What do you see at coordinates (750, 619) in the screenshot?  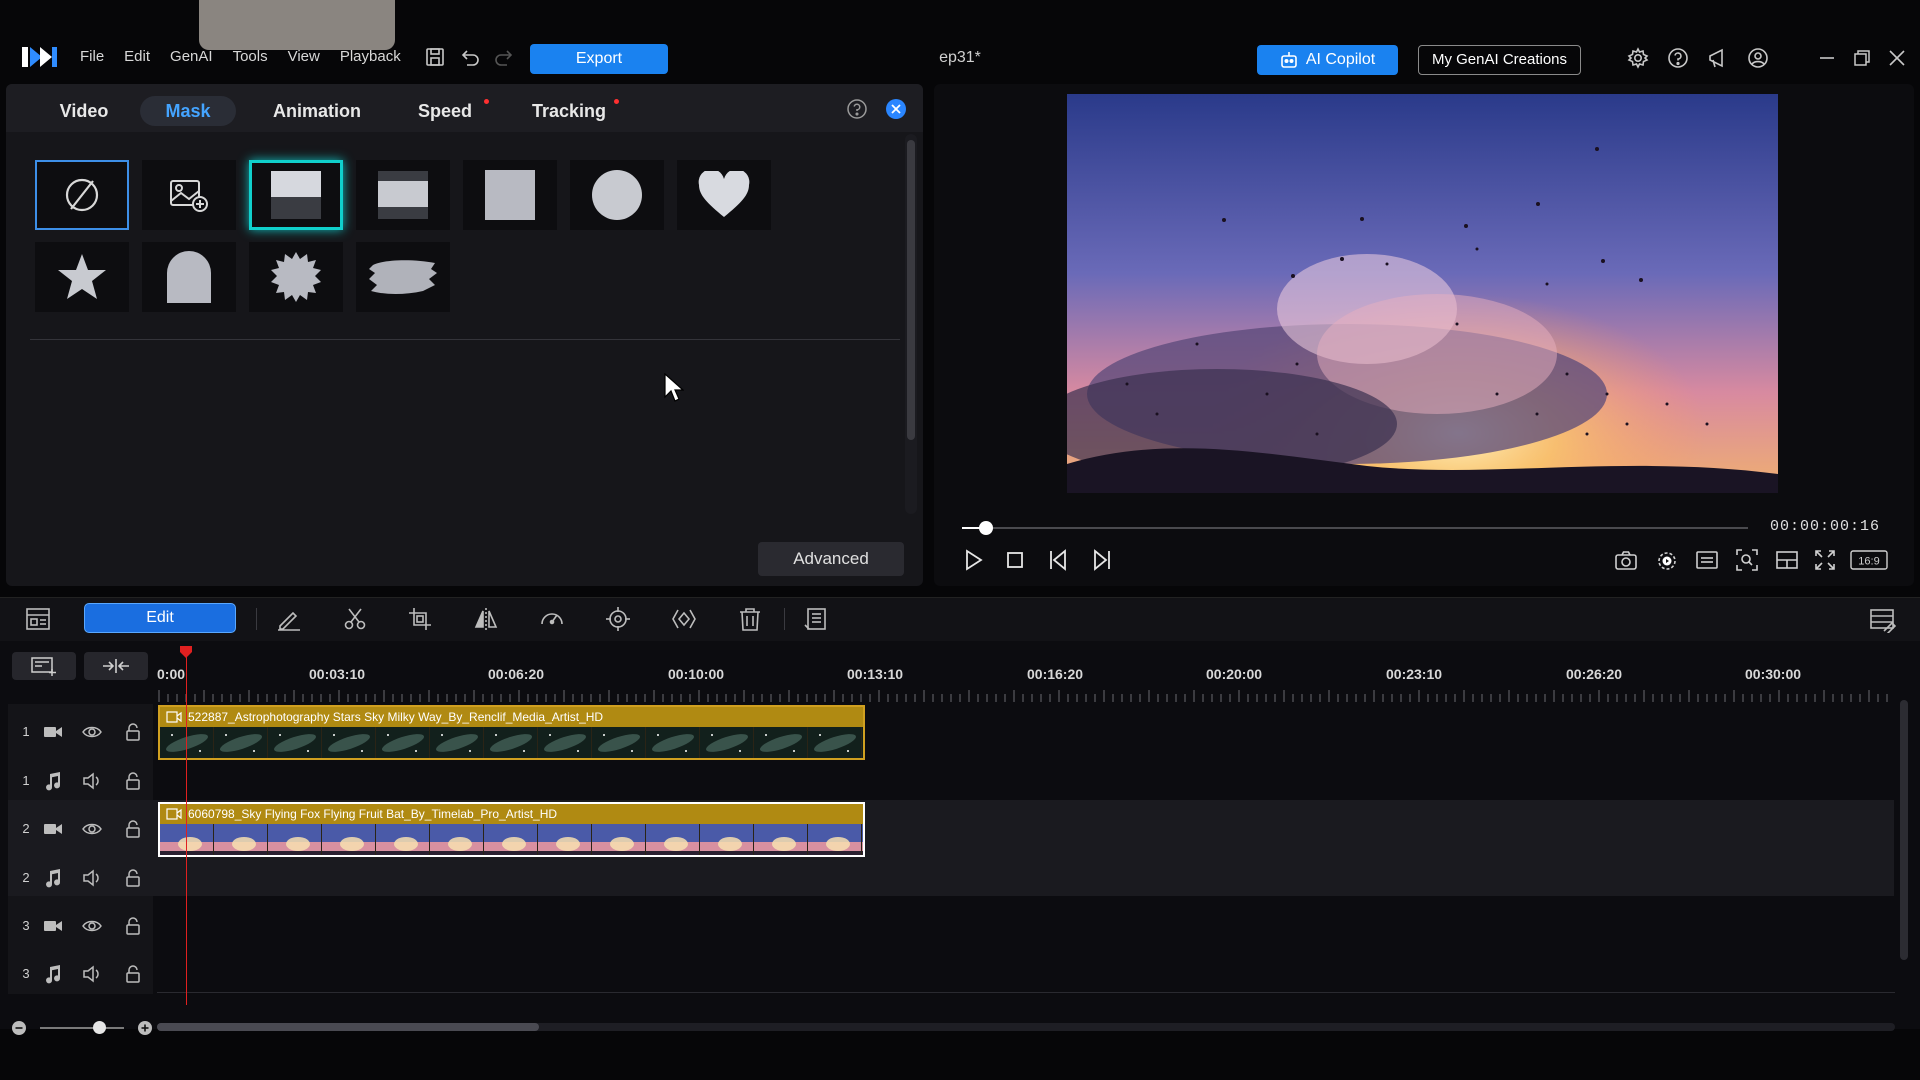 I see `delete-trash-icon` at bounding box center [750, 619].